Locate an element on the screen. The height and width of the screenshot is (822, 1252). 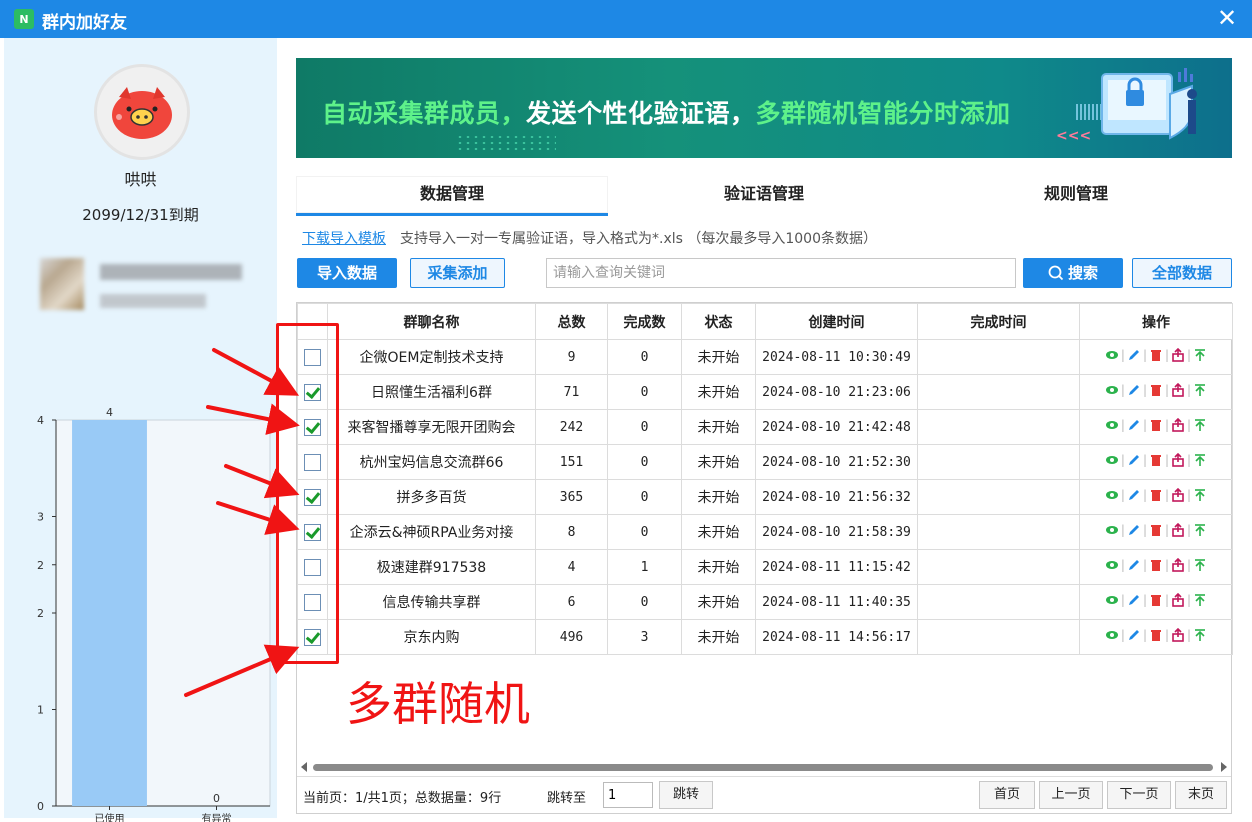
all-data-button: 全部数据 is located at coordinates (1182, 273).